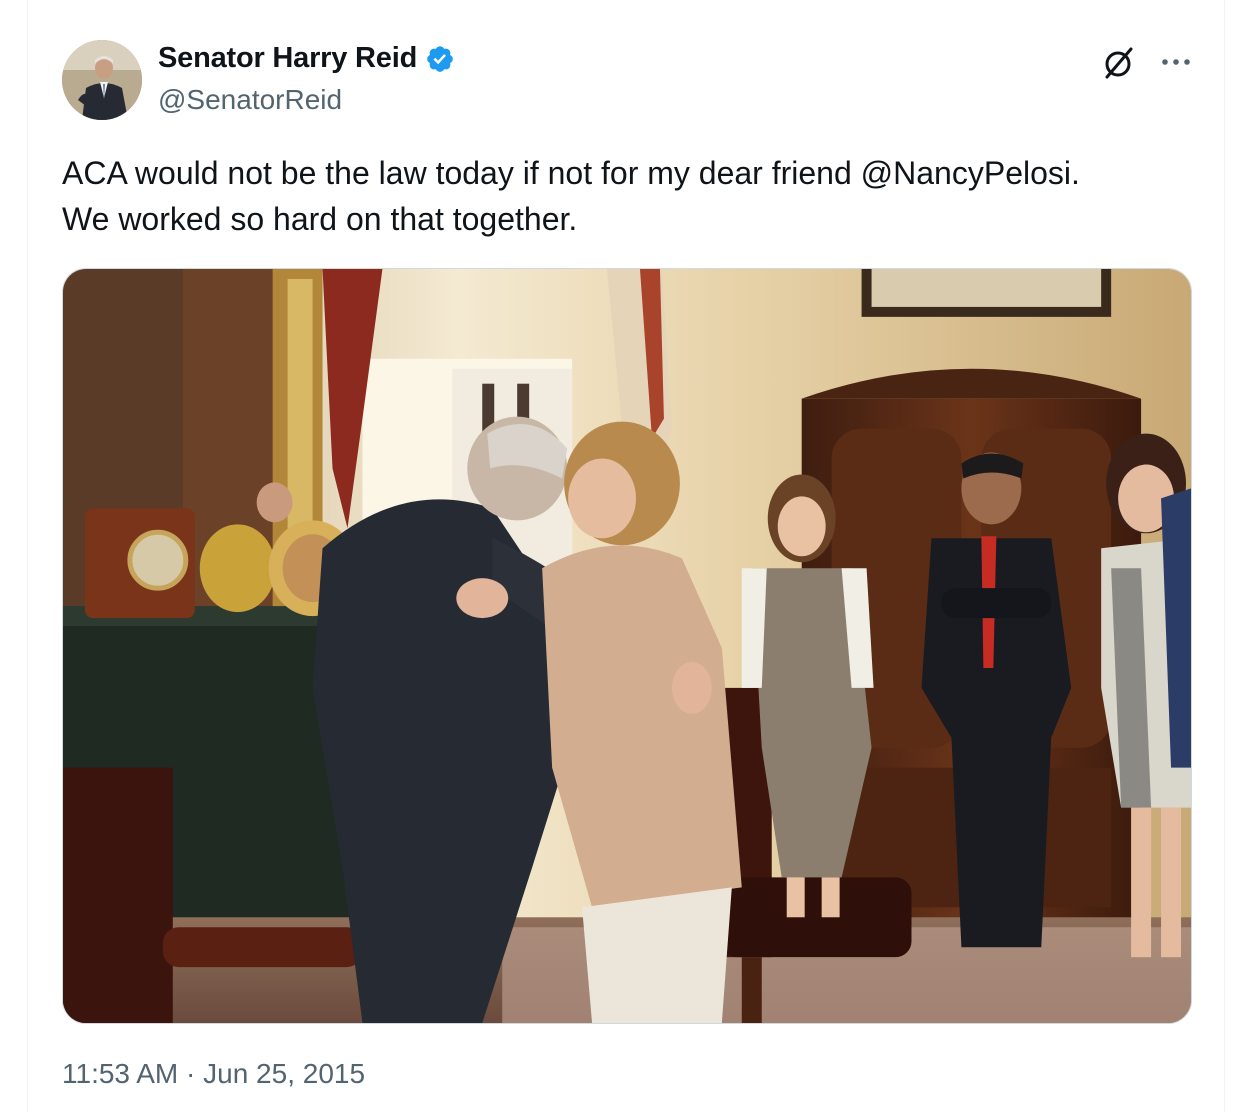 The image size is (1252, 1112). I want to click on avatar, so click(102, 80).